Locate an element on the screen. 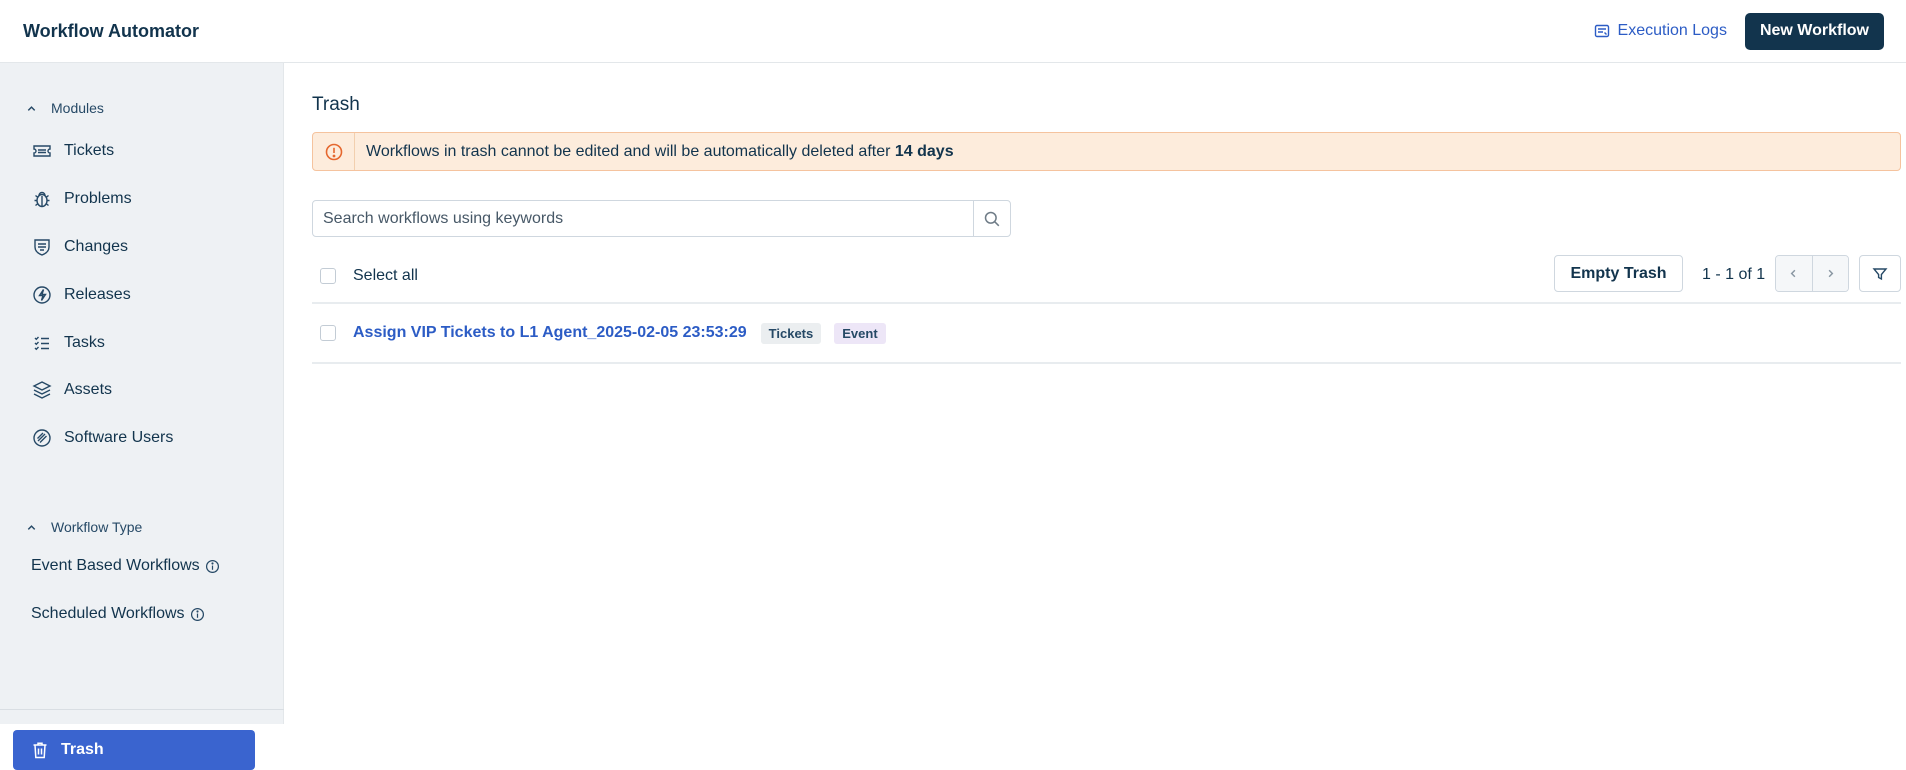 Image resolution: width=1906 pixels, height=770 pixels. search-input is located at coordinates (643, 218).